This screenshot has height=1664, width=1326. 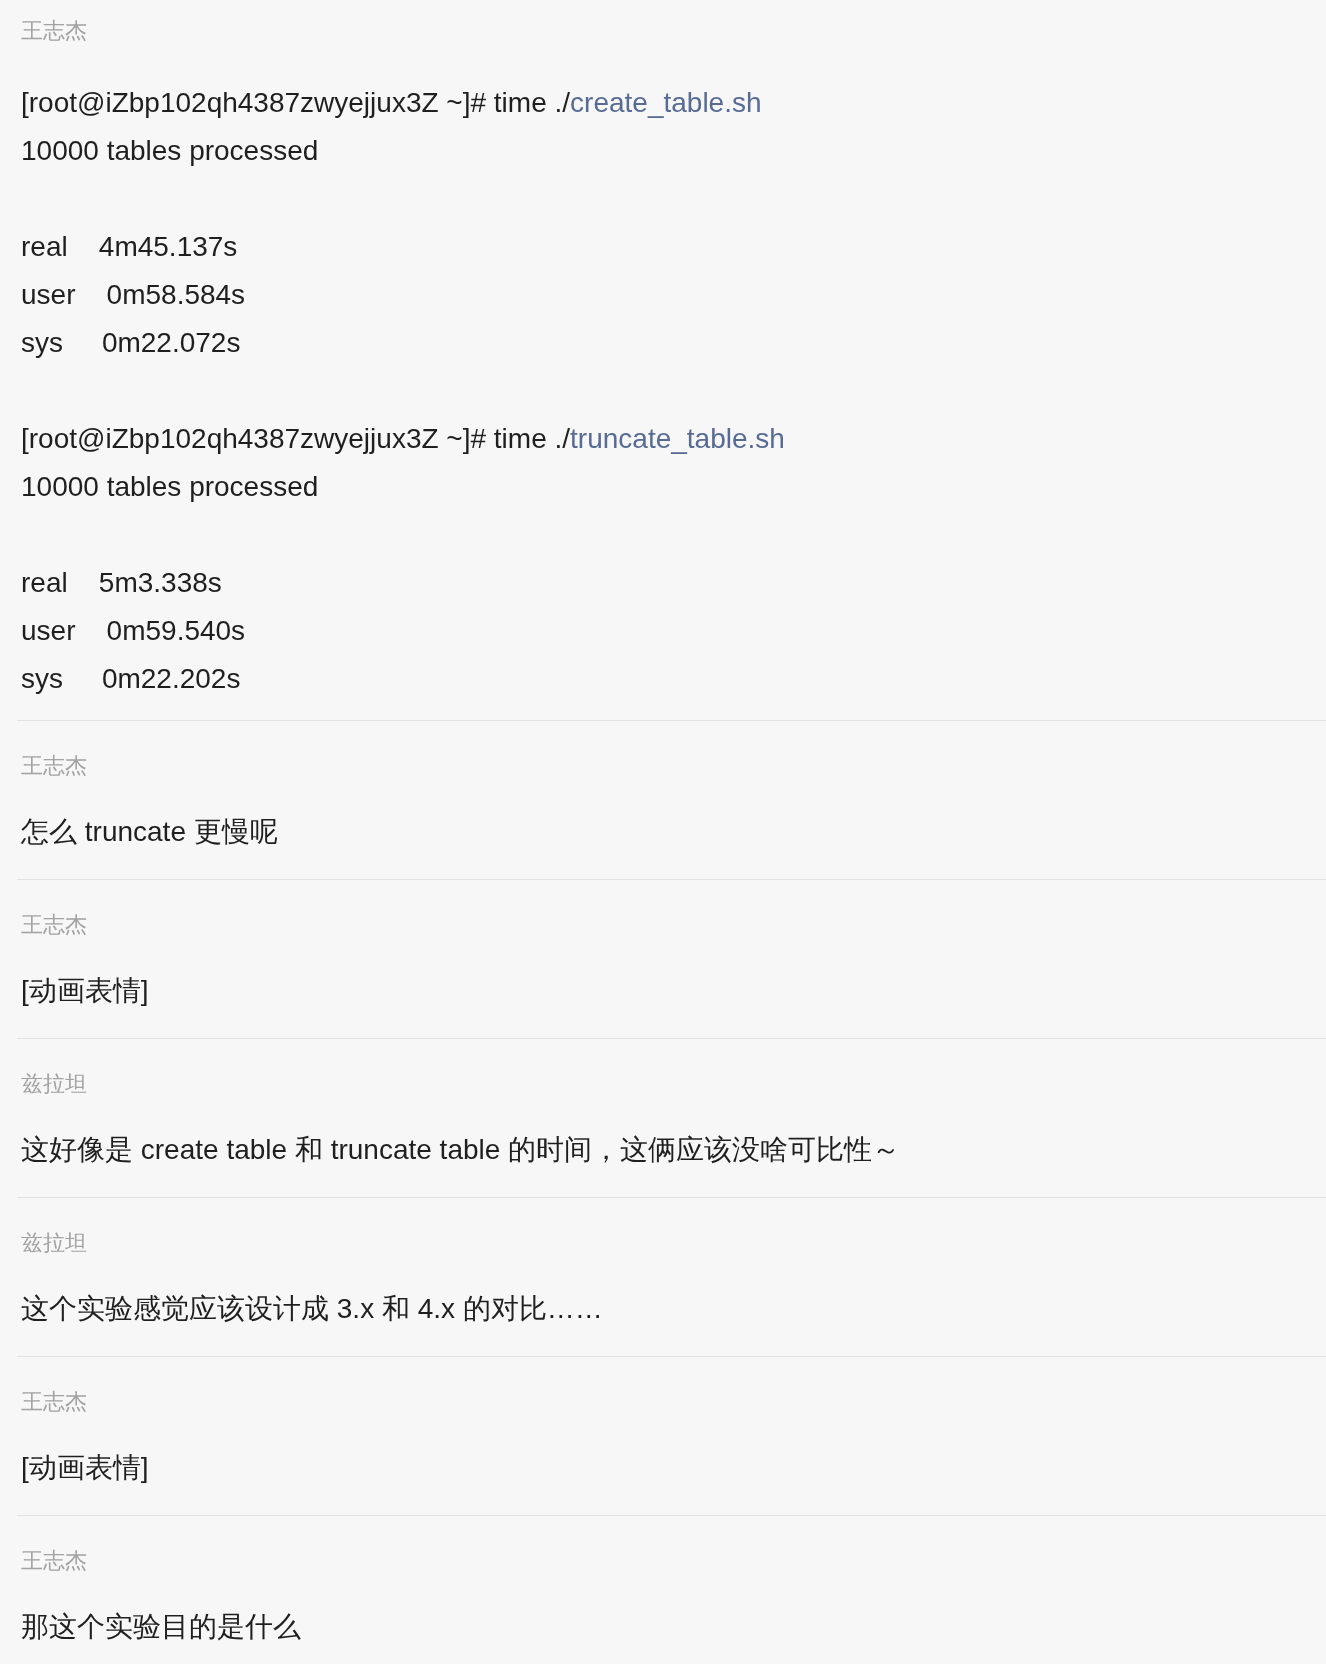 I want to click on message-text: 这好像是 create table 和 truncate table 的时间，这俩应该没啥可比性～, so click(x=461, y=1150).